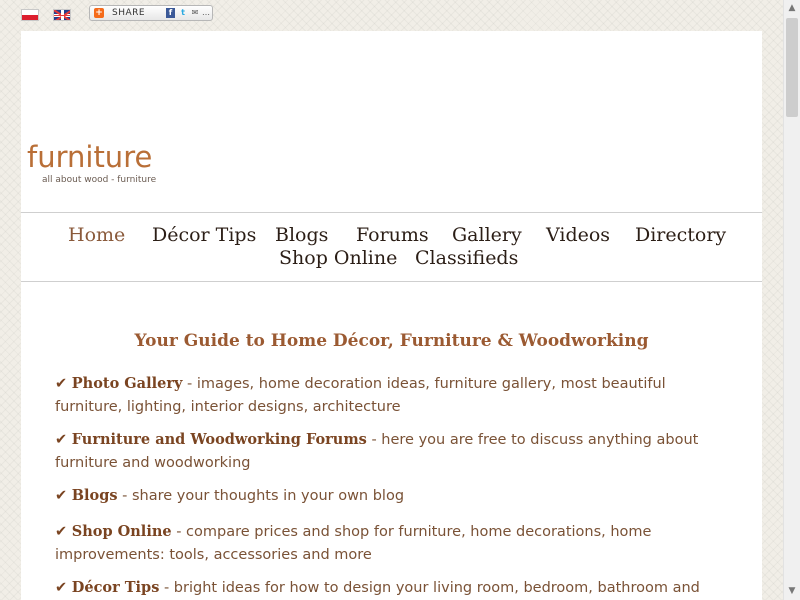 Image resolution: width=800 pixels, height=600 pixels. I want to click on uk-flag-cross, so click(62, 15).